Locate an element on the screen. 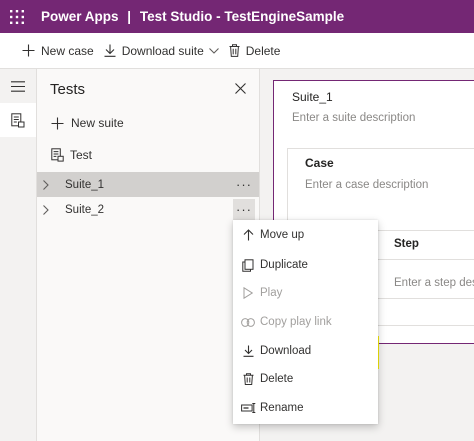 This screenshot has width=474, height=441. menu-item-duplicate: Duplicate is located at coordinates (305, 265).